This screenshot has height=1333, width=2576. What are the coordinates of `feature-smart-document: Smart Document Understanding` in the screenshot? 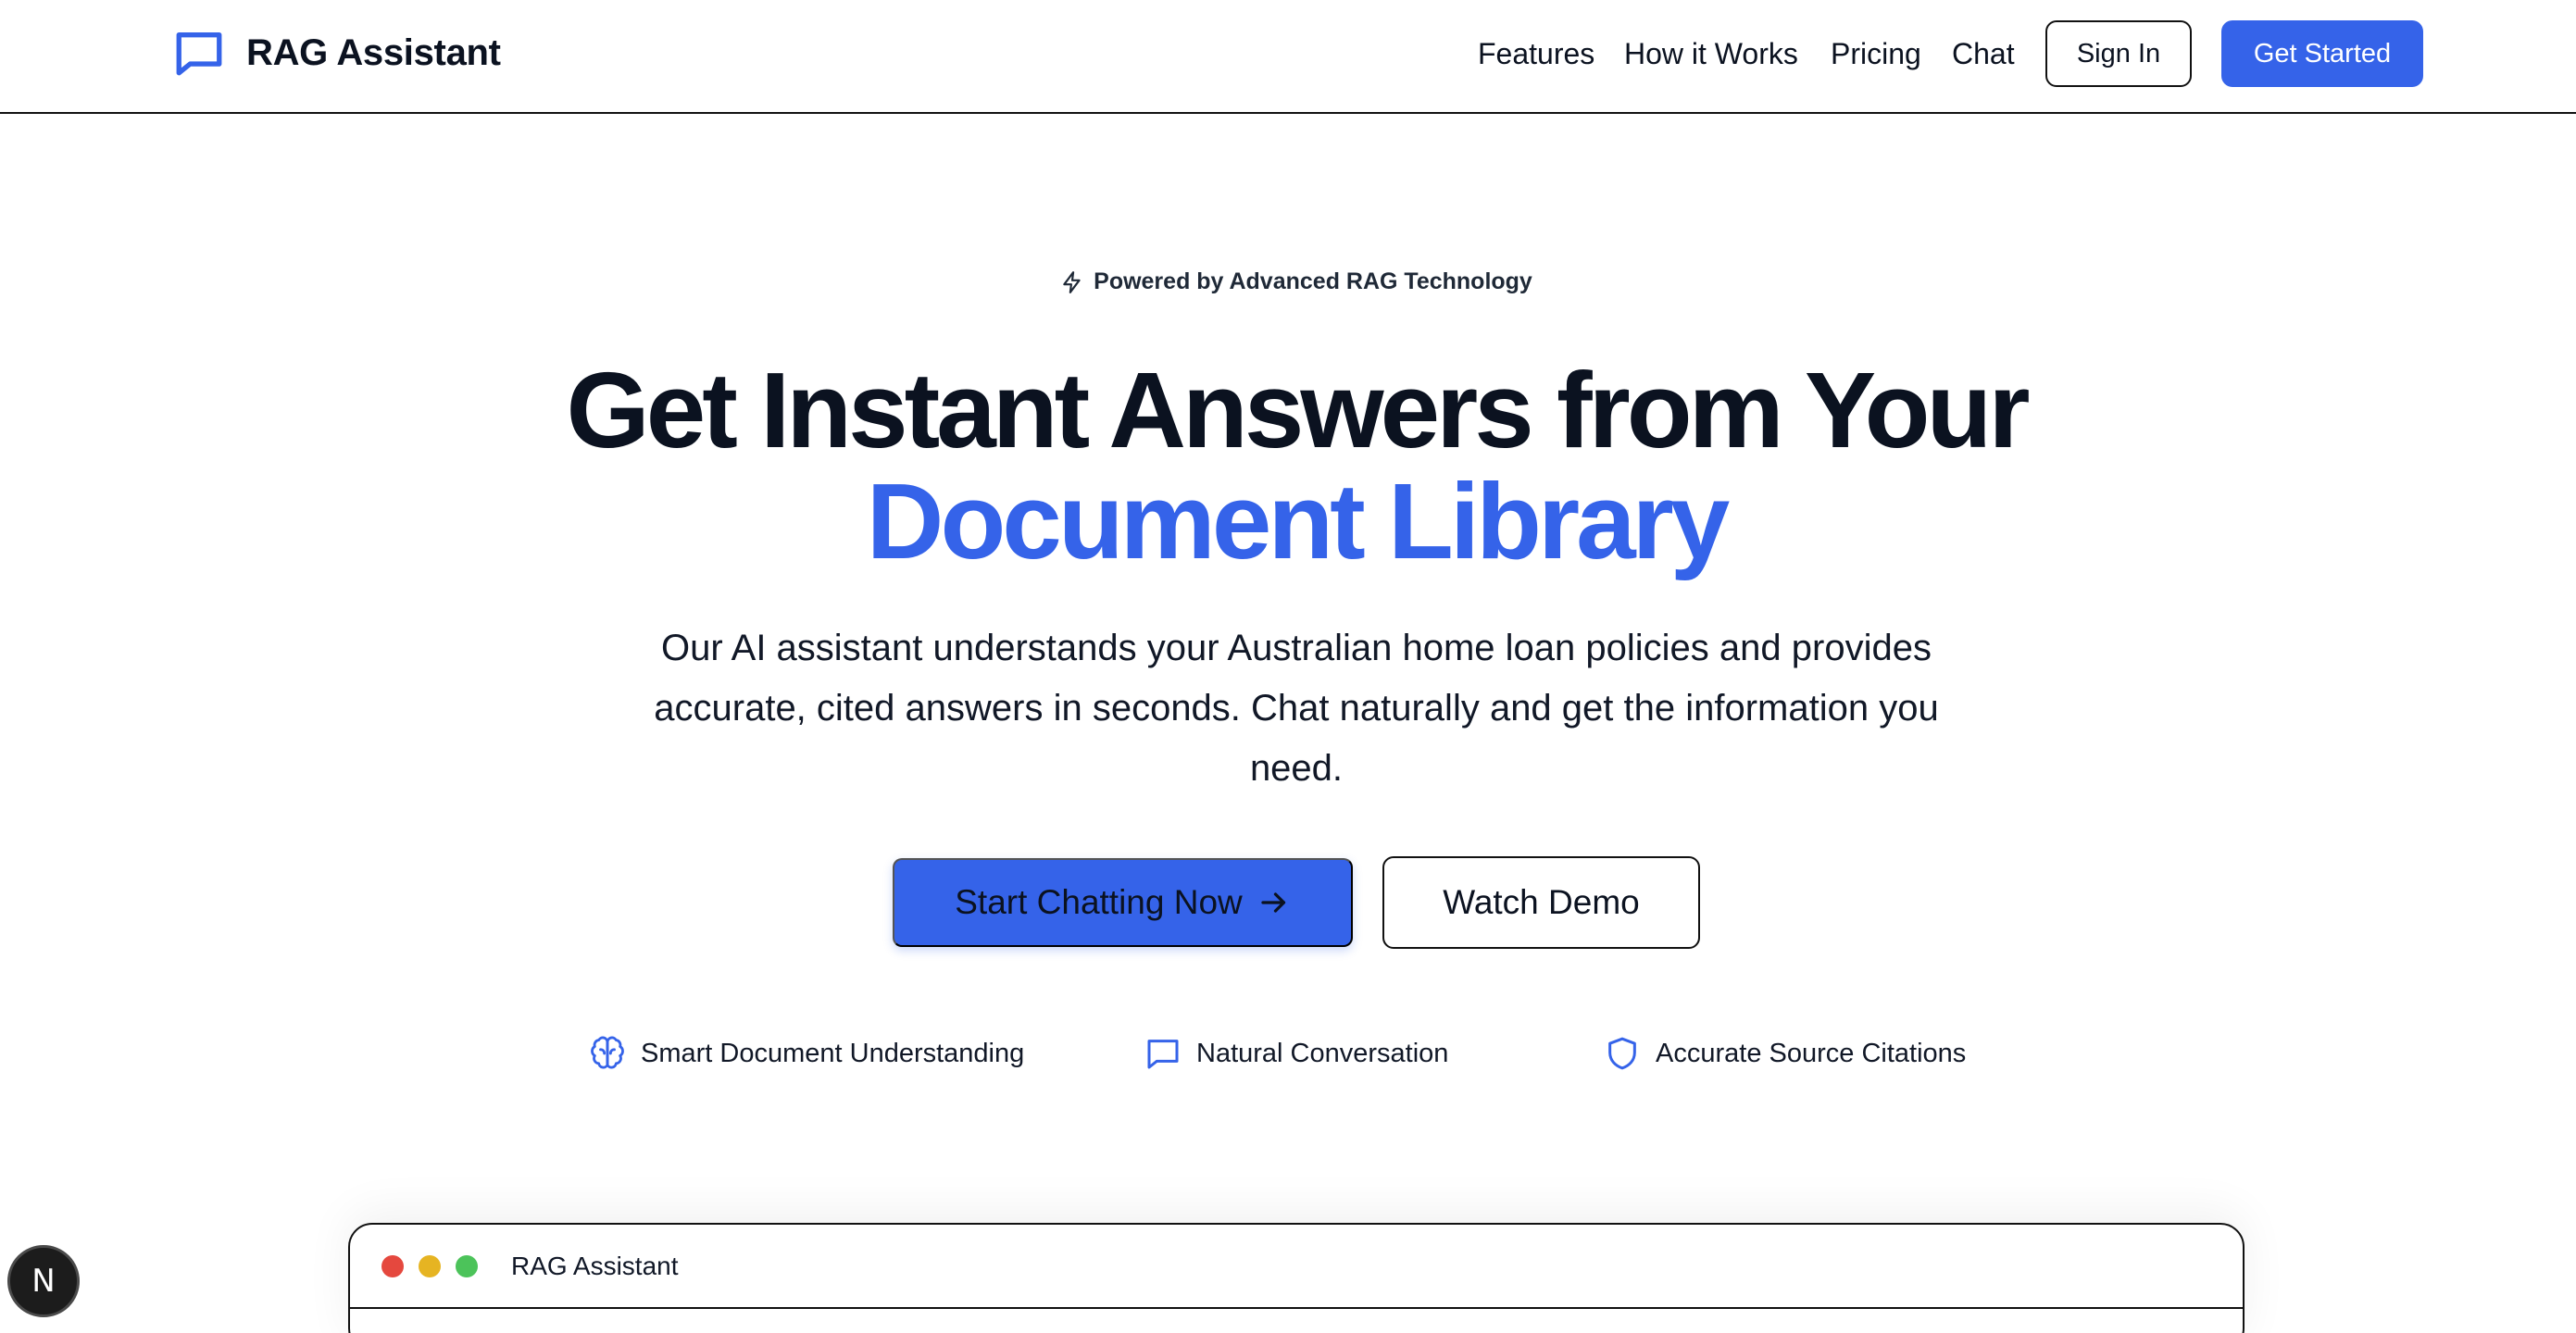 It's located at (806, 1053).